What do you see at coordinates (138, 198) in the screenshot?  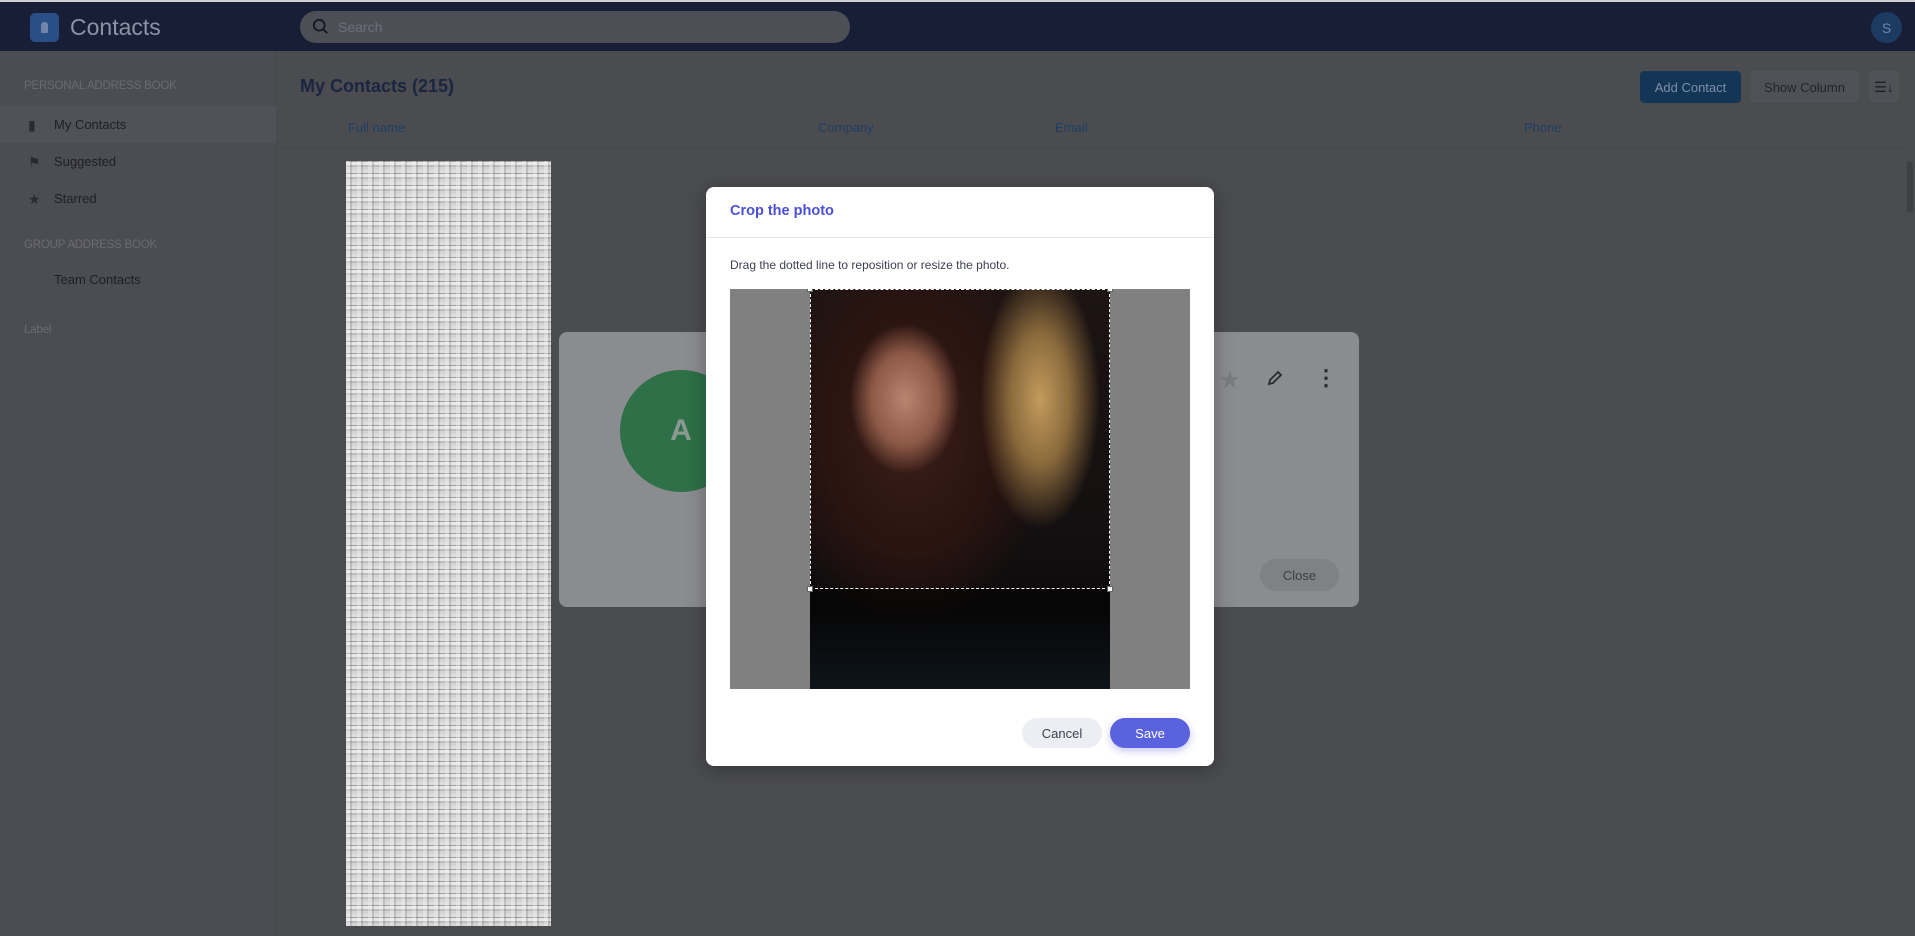 I see `sidebar-item-starred: ★ Starred` at bounding box center [138, 198].